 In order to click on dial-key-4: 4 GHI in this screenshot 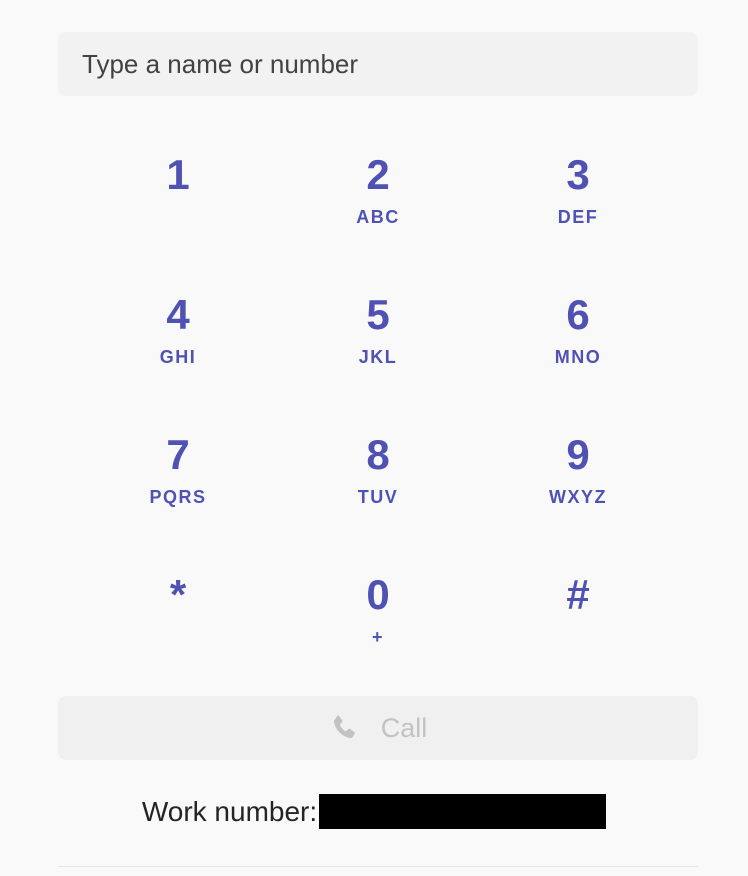, I will do `click(178, 340)`.